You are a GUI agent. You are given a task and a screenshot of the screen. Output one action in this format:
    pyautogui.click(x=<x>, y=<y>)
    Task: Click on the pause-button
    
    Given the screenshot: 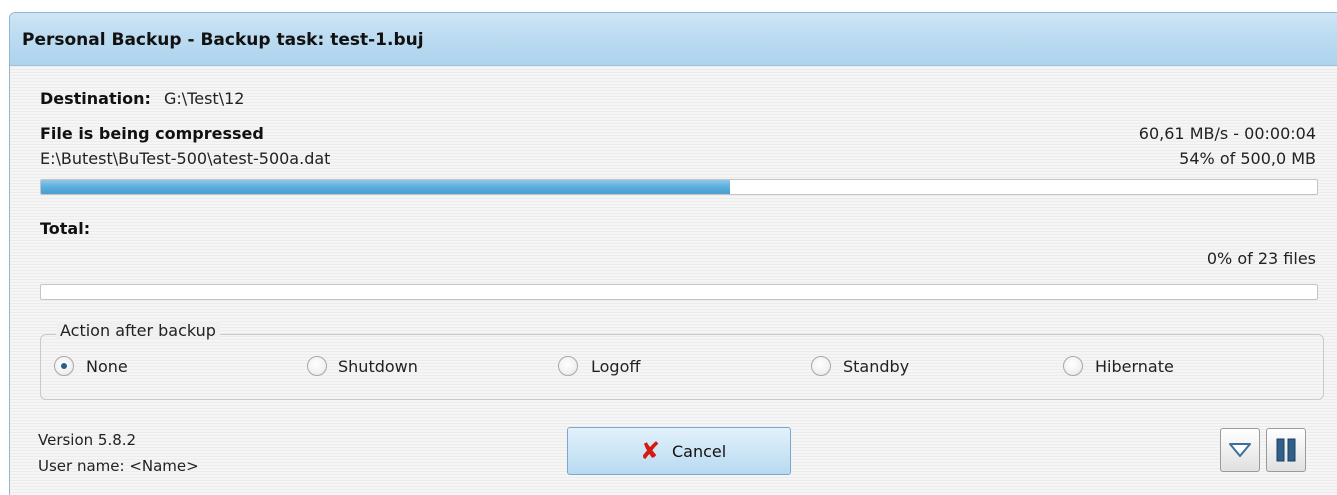 What is the action you would take?
    pyautogui.click(x=1286, y=450)
    